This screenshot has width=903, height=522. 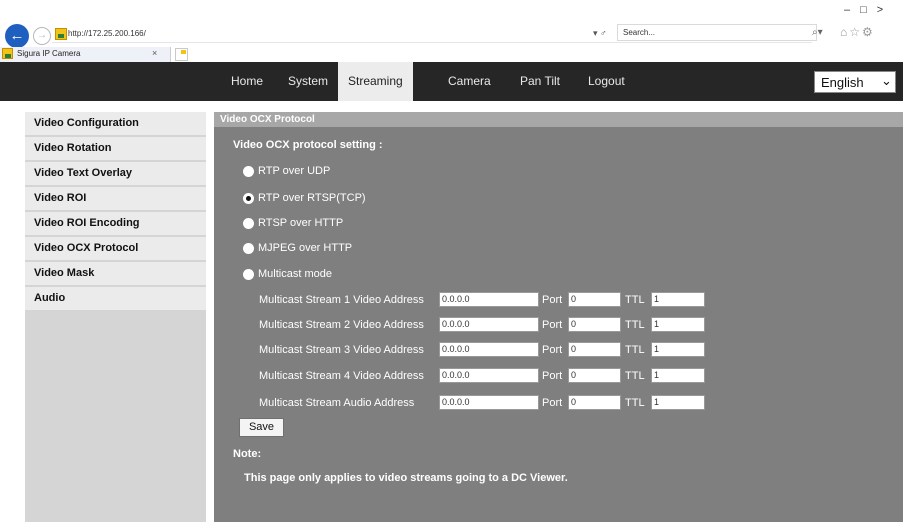 What do you see at coordinates (375, 81) in the screenshot?
I see `nav-streaming: Streaming` at bounding box center [375, 81].